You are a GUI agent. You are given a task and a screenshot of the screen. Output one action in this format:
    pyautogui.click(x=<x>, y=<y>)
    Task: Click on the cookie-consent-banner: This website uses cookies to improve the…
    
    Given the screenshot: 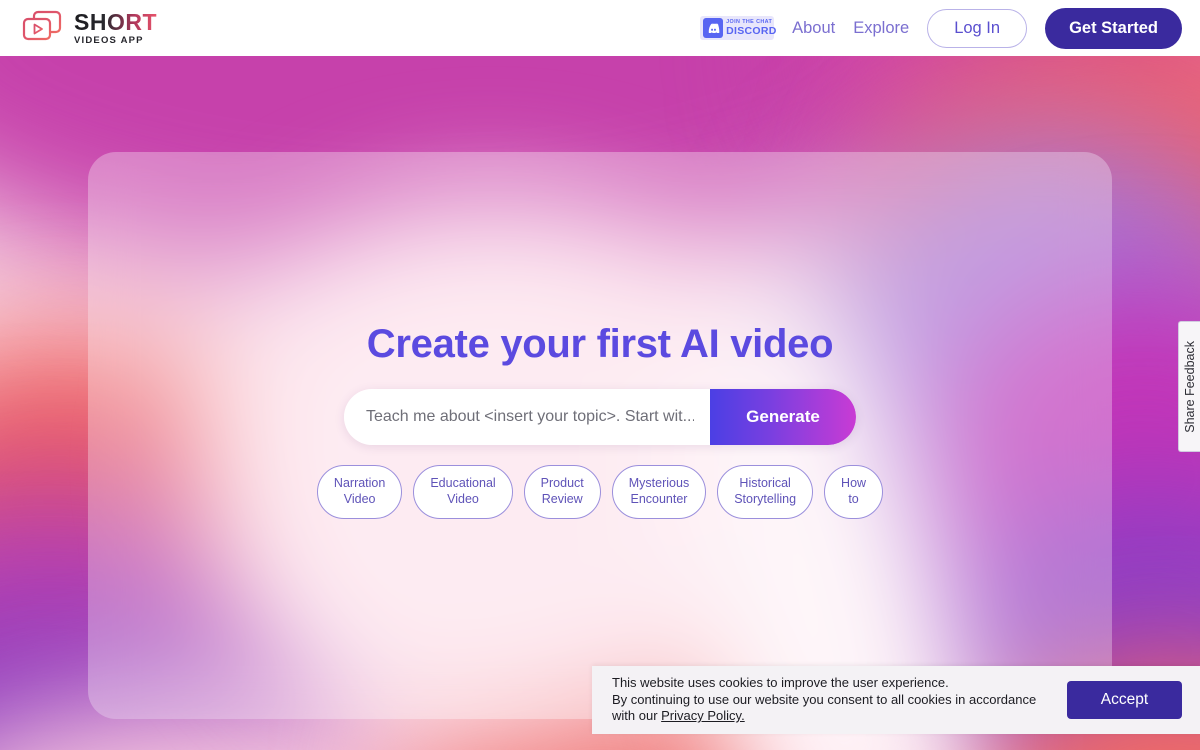 What is the action you would take?
    pyautogui.click(x=896, y=700)
    